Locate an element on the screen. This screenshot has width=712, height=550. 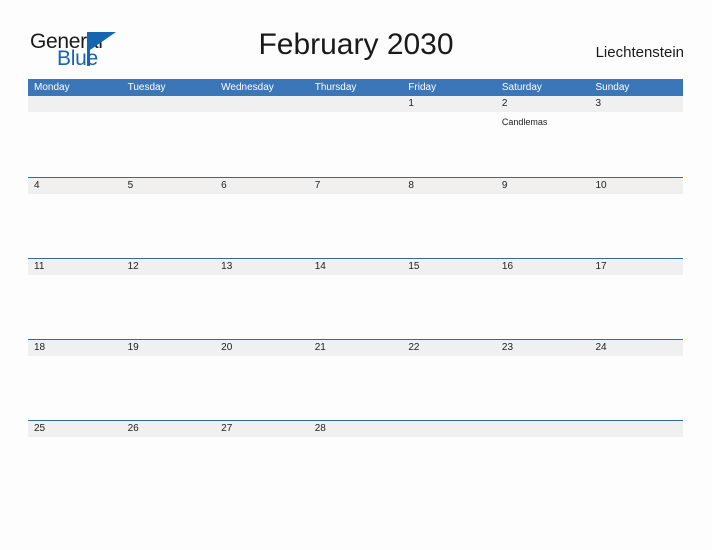
day-cell: 11 is located at coordinates (75, 267).